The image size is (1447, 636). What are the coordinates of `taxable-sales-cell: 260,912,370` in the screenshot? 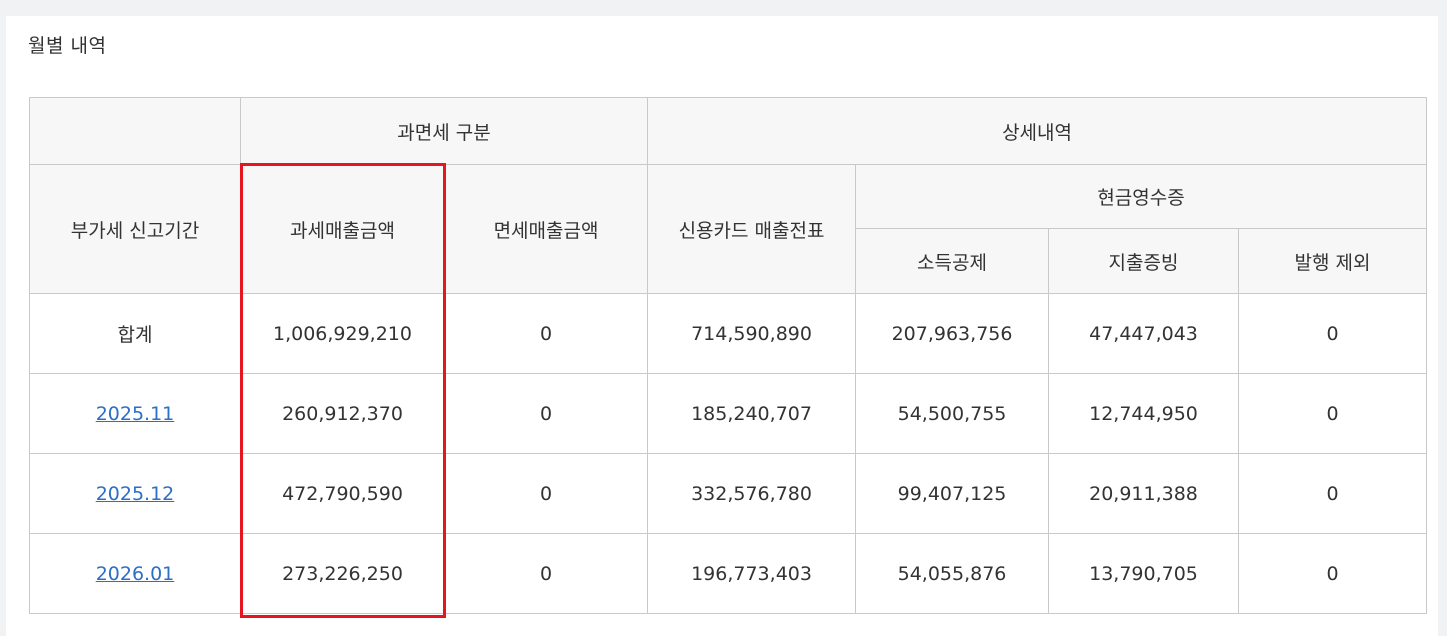 It's located at (342, 413).